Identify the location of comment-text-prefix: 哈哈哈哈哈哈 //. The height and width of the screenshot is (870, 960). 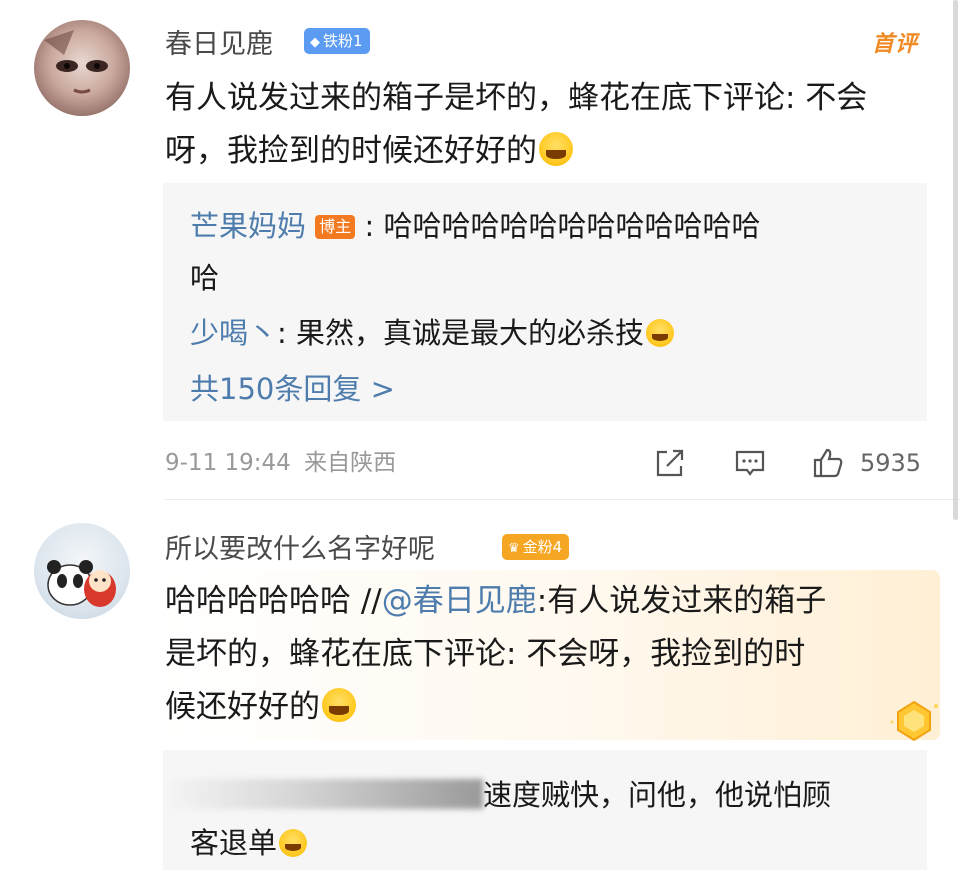
(273, 601).